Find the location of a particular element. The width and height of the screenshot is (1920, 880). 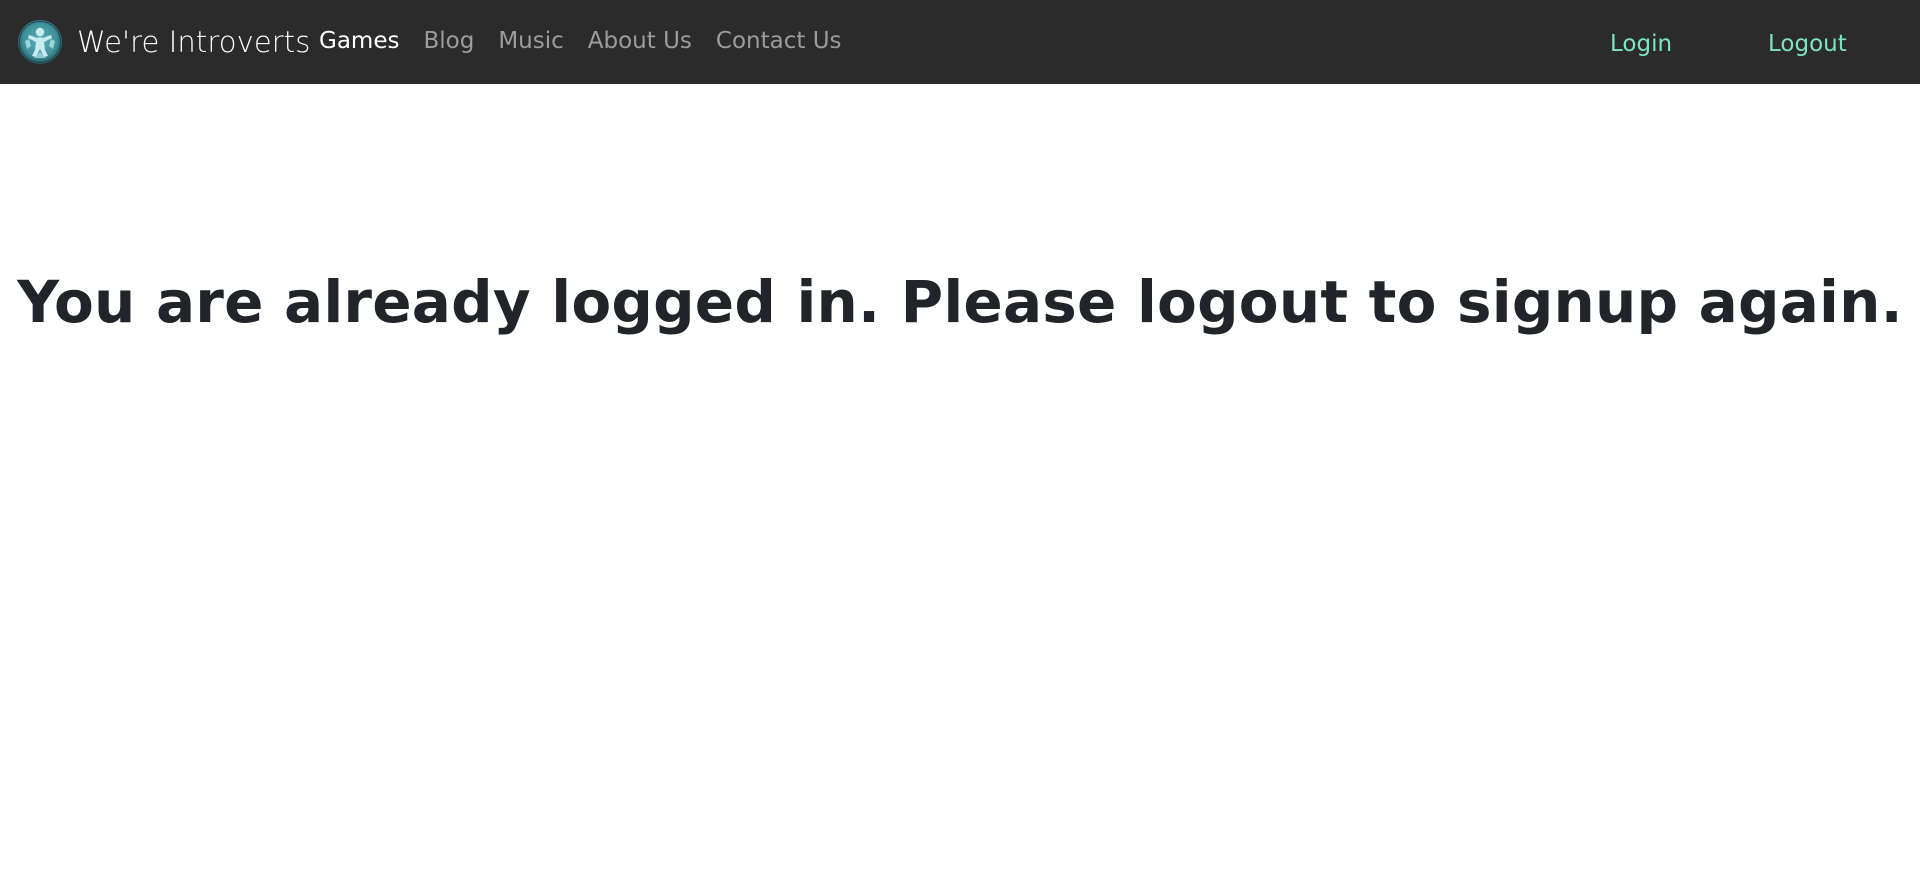

nav-item-contact-us: Contact Us is located at coordinates (779, 42).